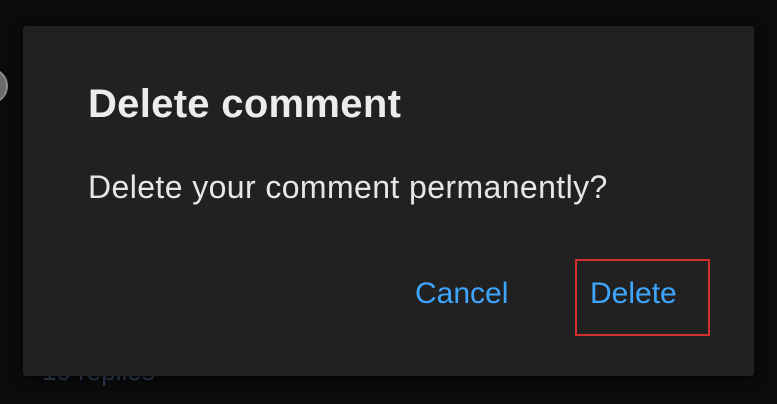  I want to click on dialog-title: Delete comment, so click(245, 104).